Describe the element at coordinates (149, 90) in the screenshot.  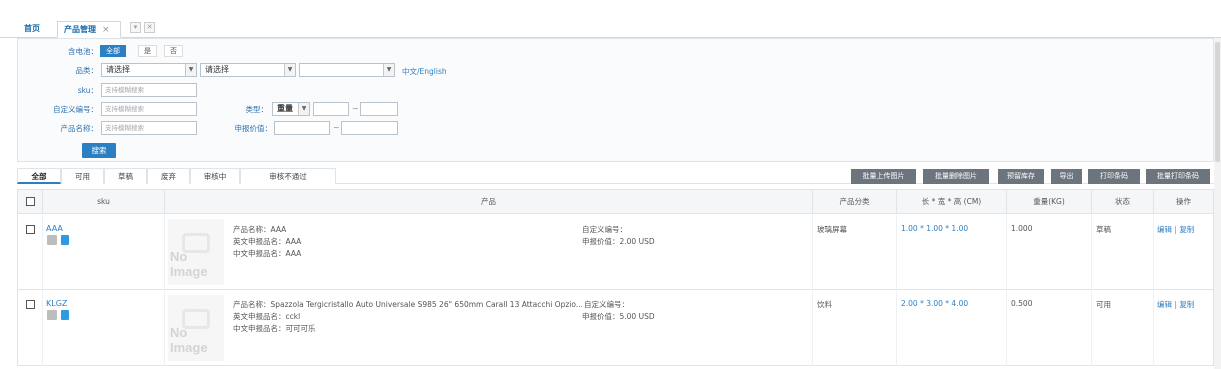
I see `sku-input: 支持模糊搜索` at that location.